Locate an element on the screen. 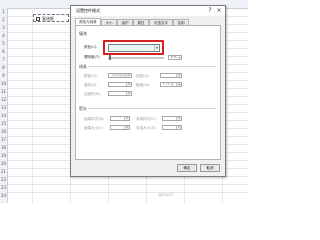 Image resolution: width=320 pixels, height=240 pixels. row-number: 18 is located at coordinates (3, 148).